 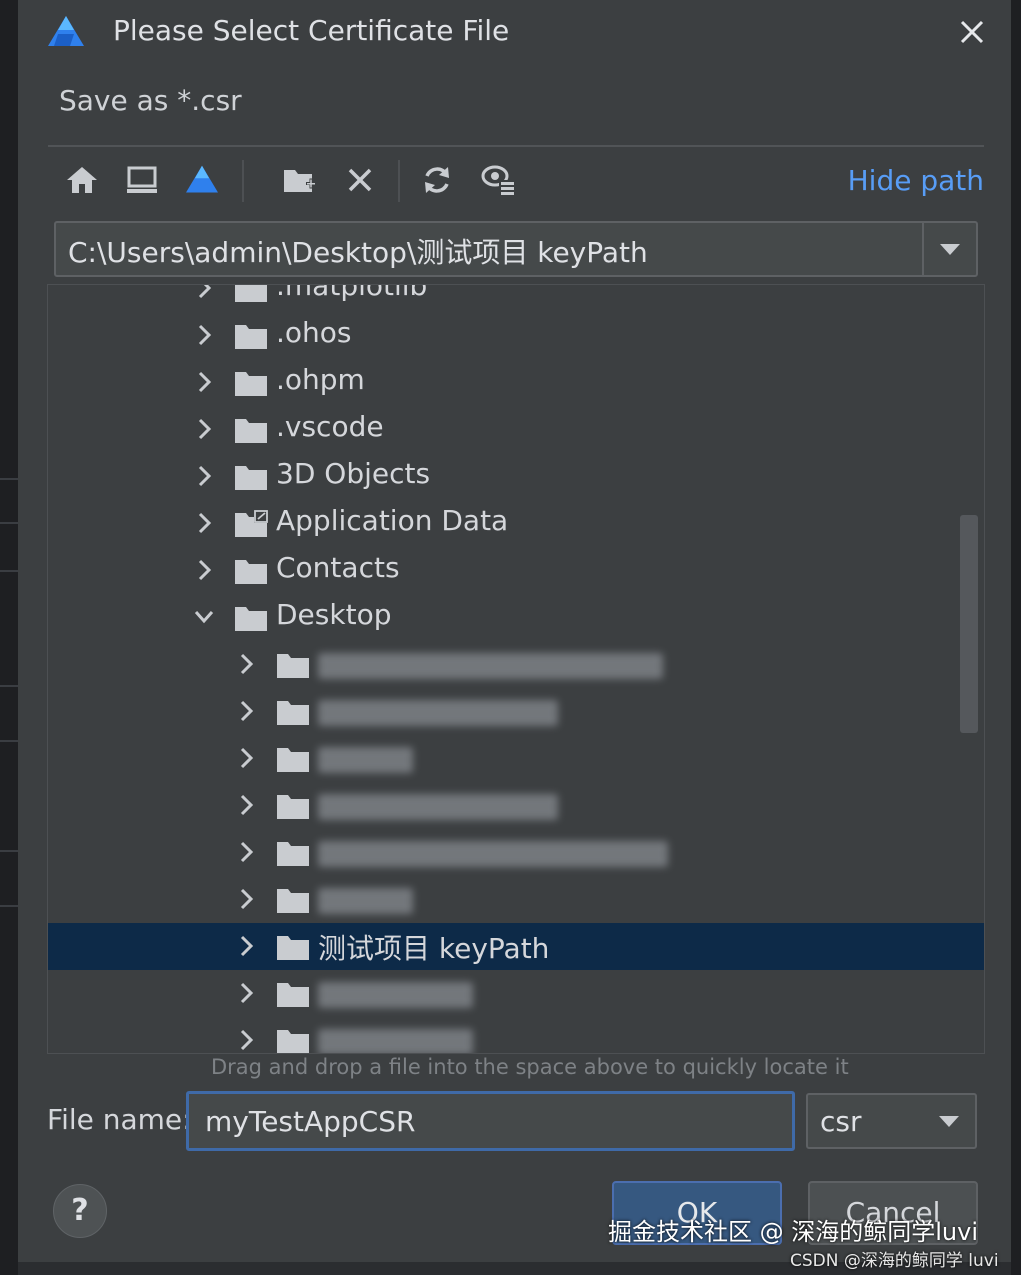 I want to click on toolbar: Hide path, so click(x=518, y=181).